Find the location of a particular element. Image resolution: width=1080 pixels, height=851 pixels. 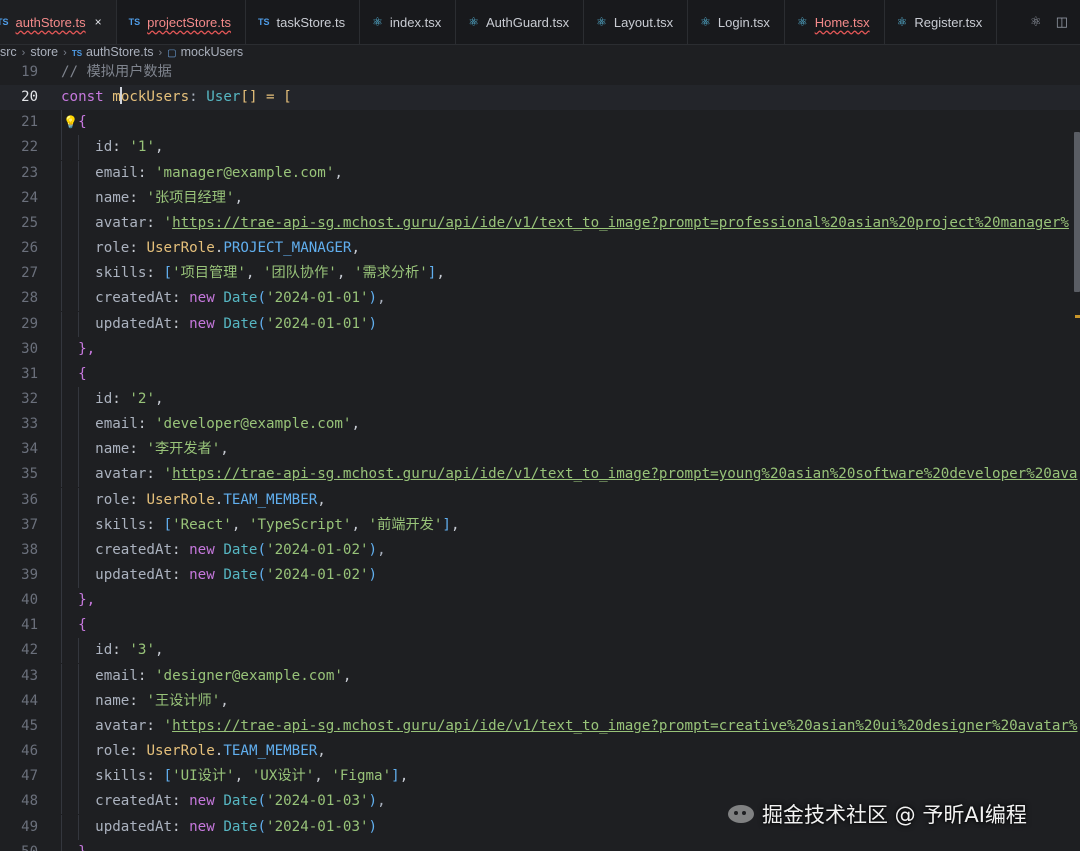

scrollbar-thumb is located at coordinates (1077, 212).